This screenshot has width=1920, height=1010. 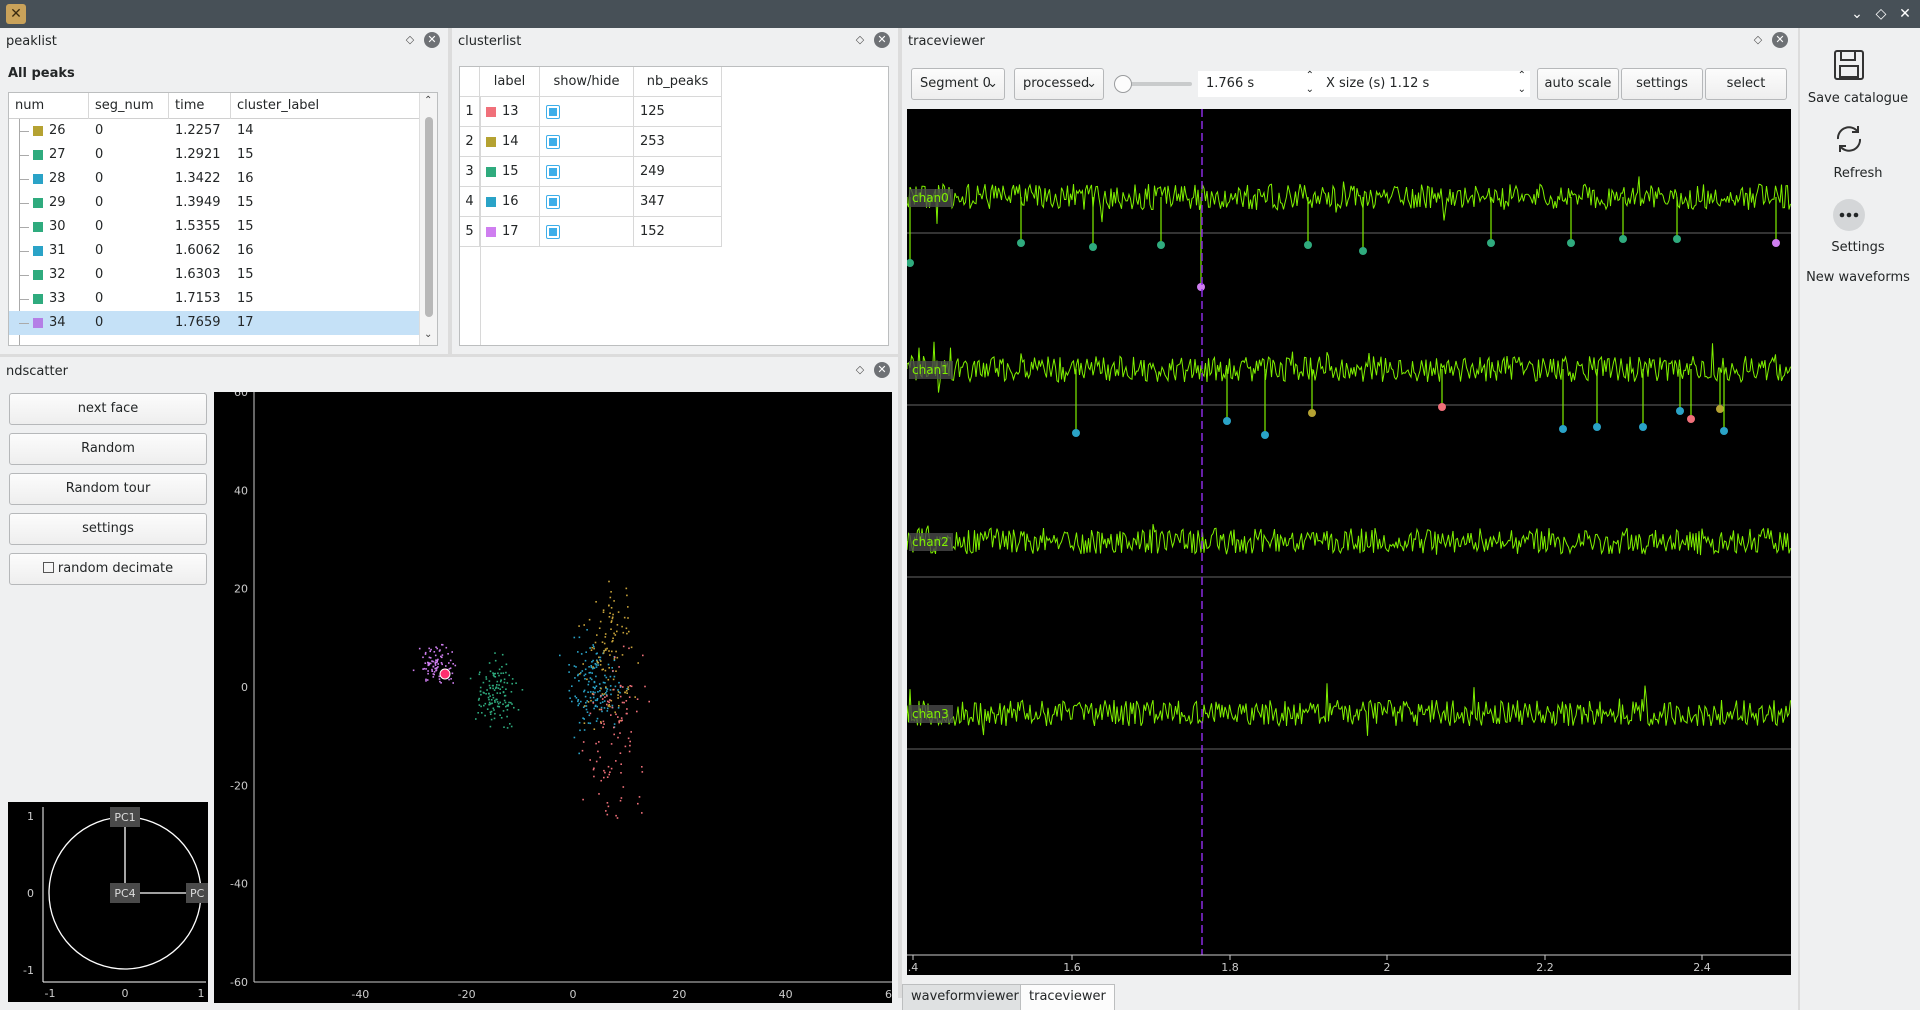 What do you see at coordinates (215, 203) in the screenshot?
I see `table-row: 29 0 1.3949 15` at bounding box center [215, 203].